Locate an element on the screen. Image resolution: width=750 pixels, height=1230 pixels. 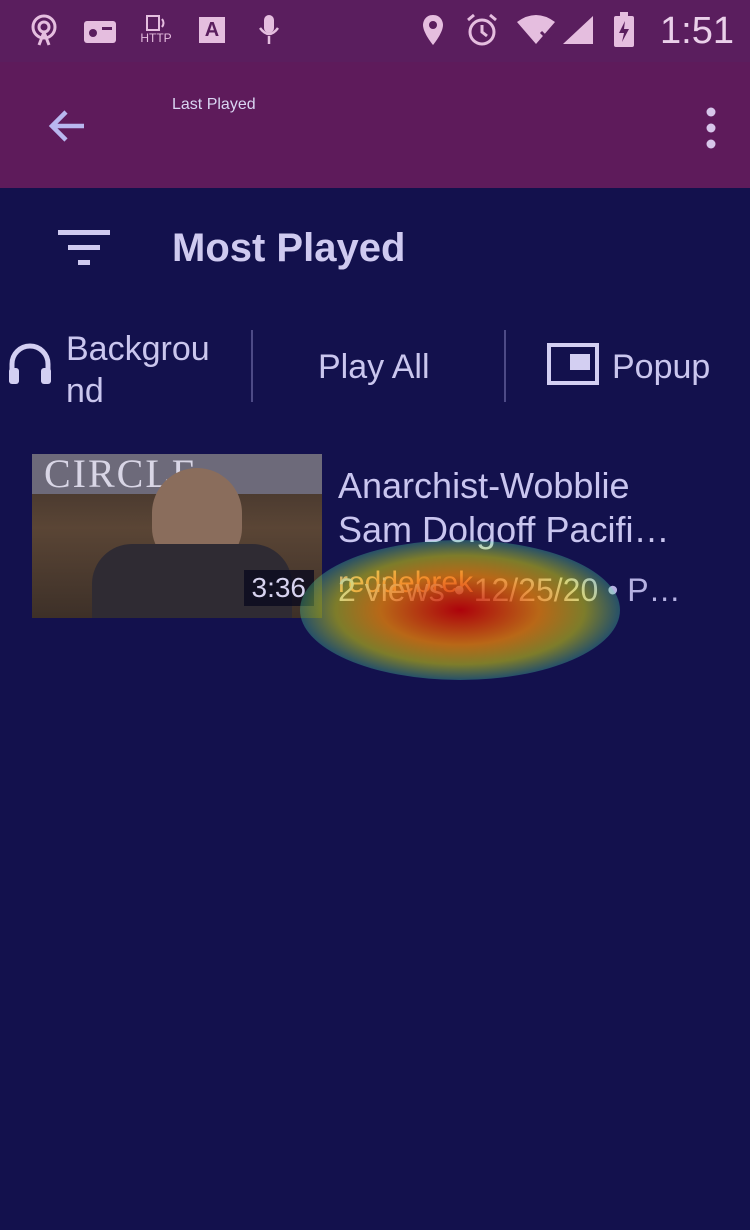
a-label: A is located at coordinates (212, 30).